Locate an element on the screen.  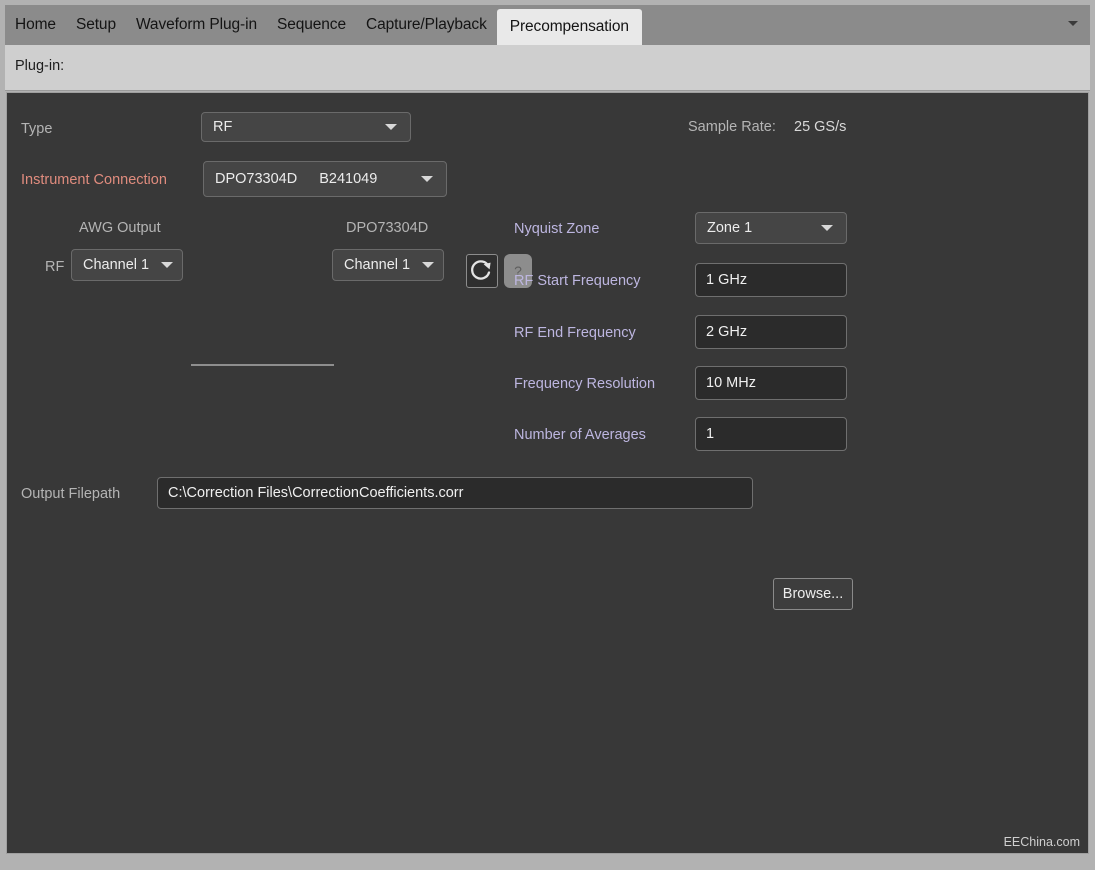
awg-output-label: AWG Output is located at coordinates (120, 228).